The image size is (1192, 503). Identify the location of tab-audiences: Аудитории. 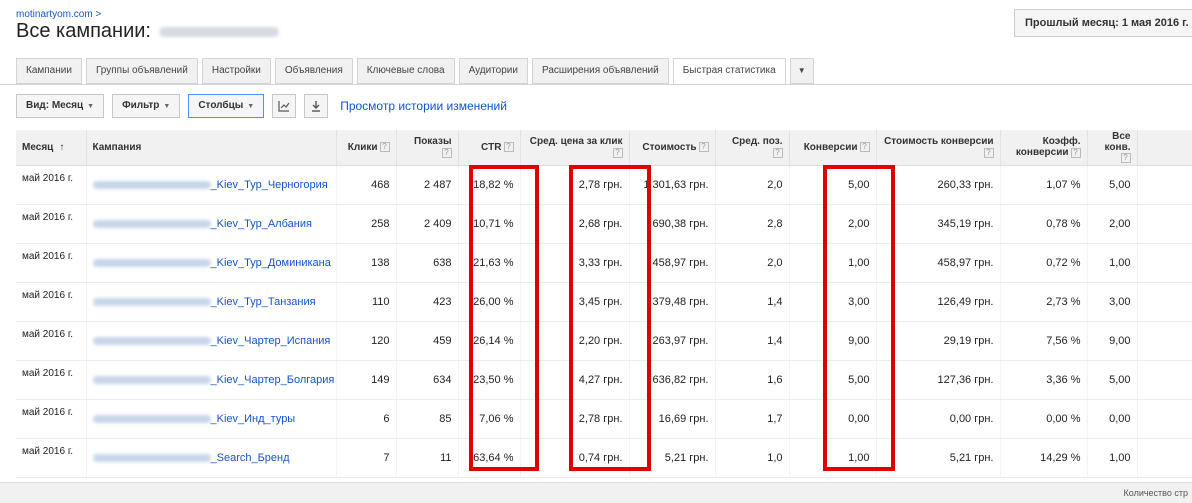
(493, 71).